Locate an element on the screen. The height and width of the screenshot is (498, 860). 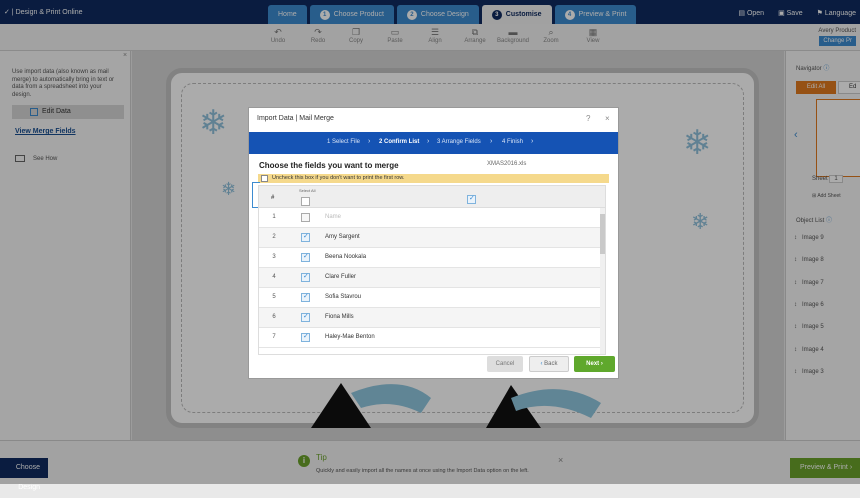
table-header: # Select All is located at coordinates (432, 197).